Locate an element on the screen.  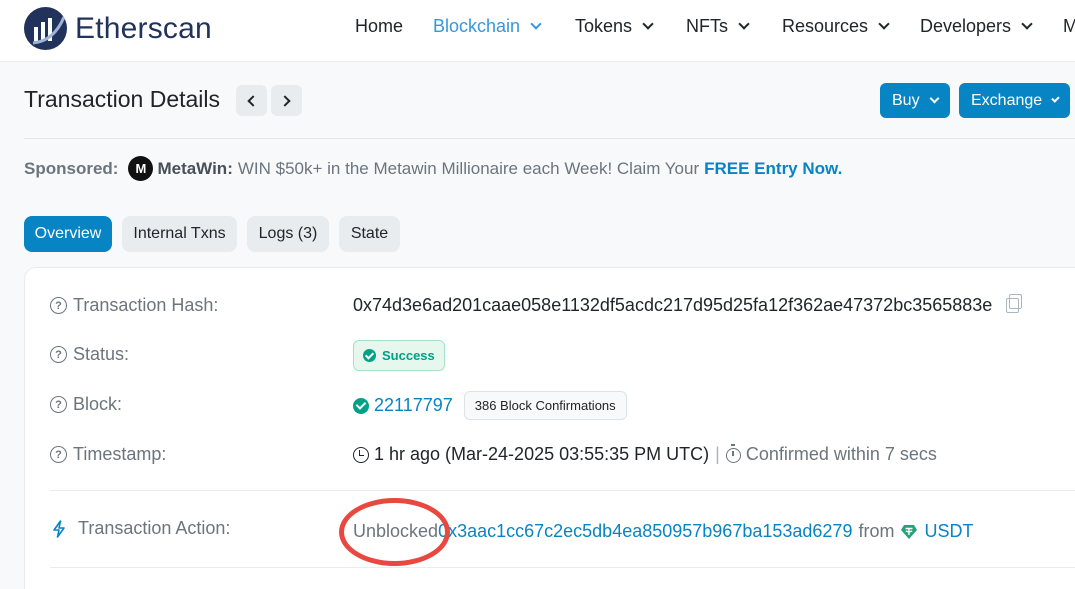
block-label: Block: is located at coordinates (98, 404).